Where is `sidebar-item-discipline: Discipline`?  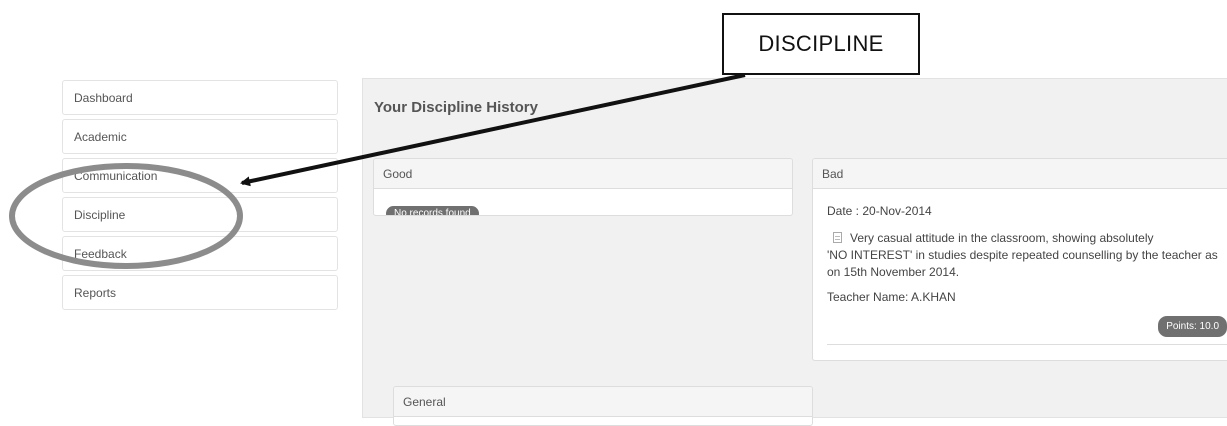 sidebar-item-discipline: Discipline is located at coordinates (200, 214).